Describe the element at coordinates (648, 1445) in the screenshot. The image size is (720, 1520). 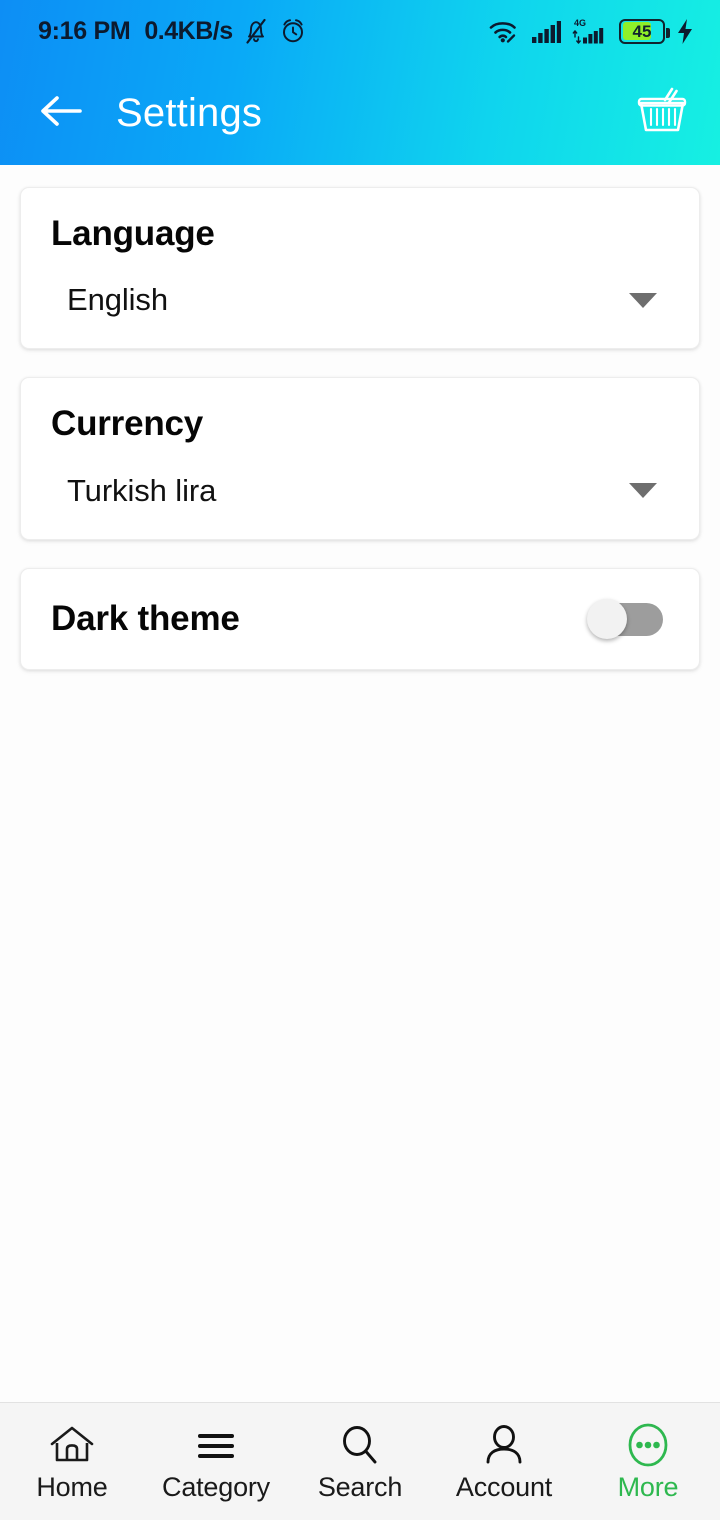
I see `more-dots-circle-icon` at that location.